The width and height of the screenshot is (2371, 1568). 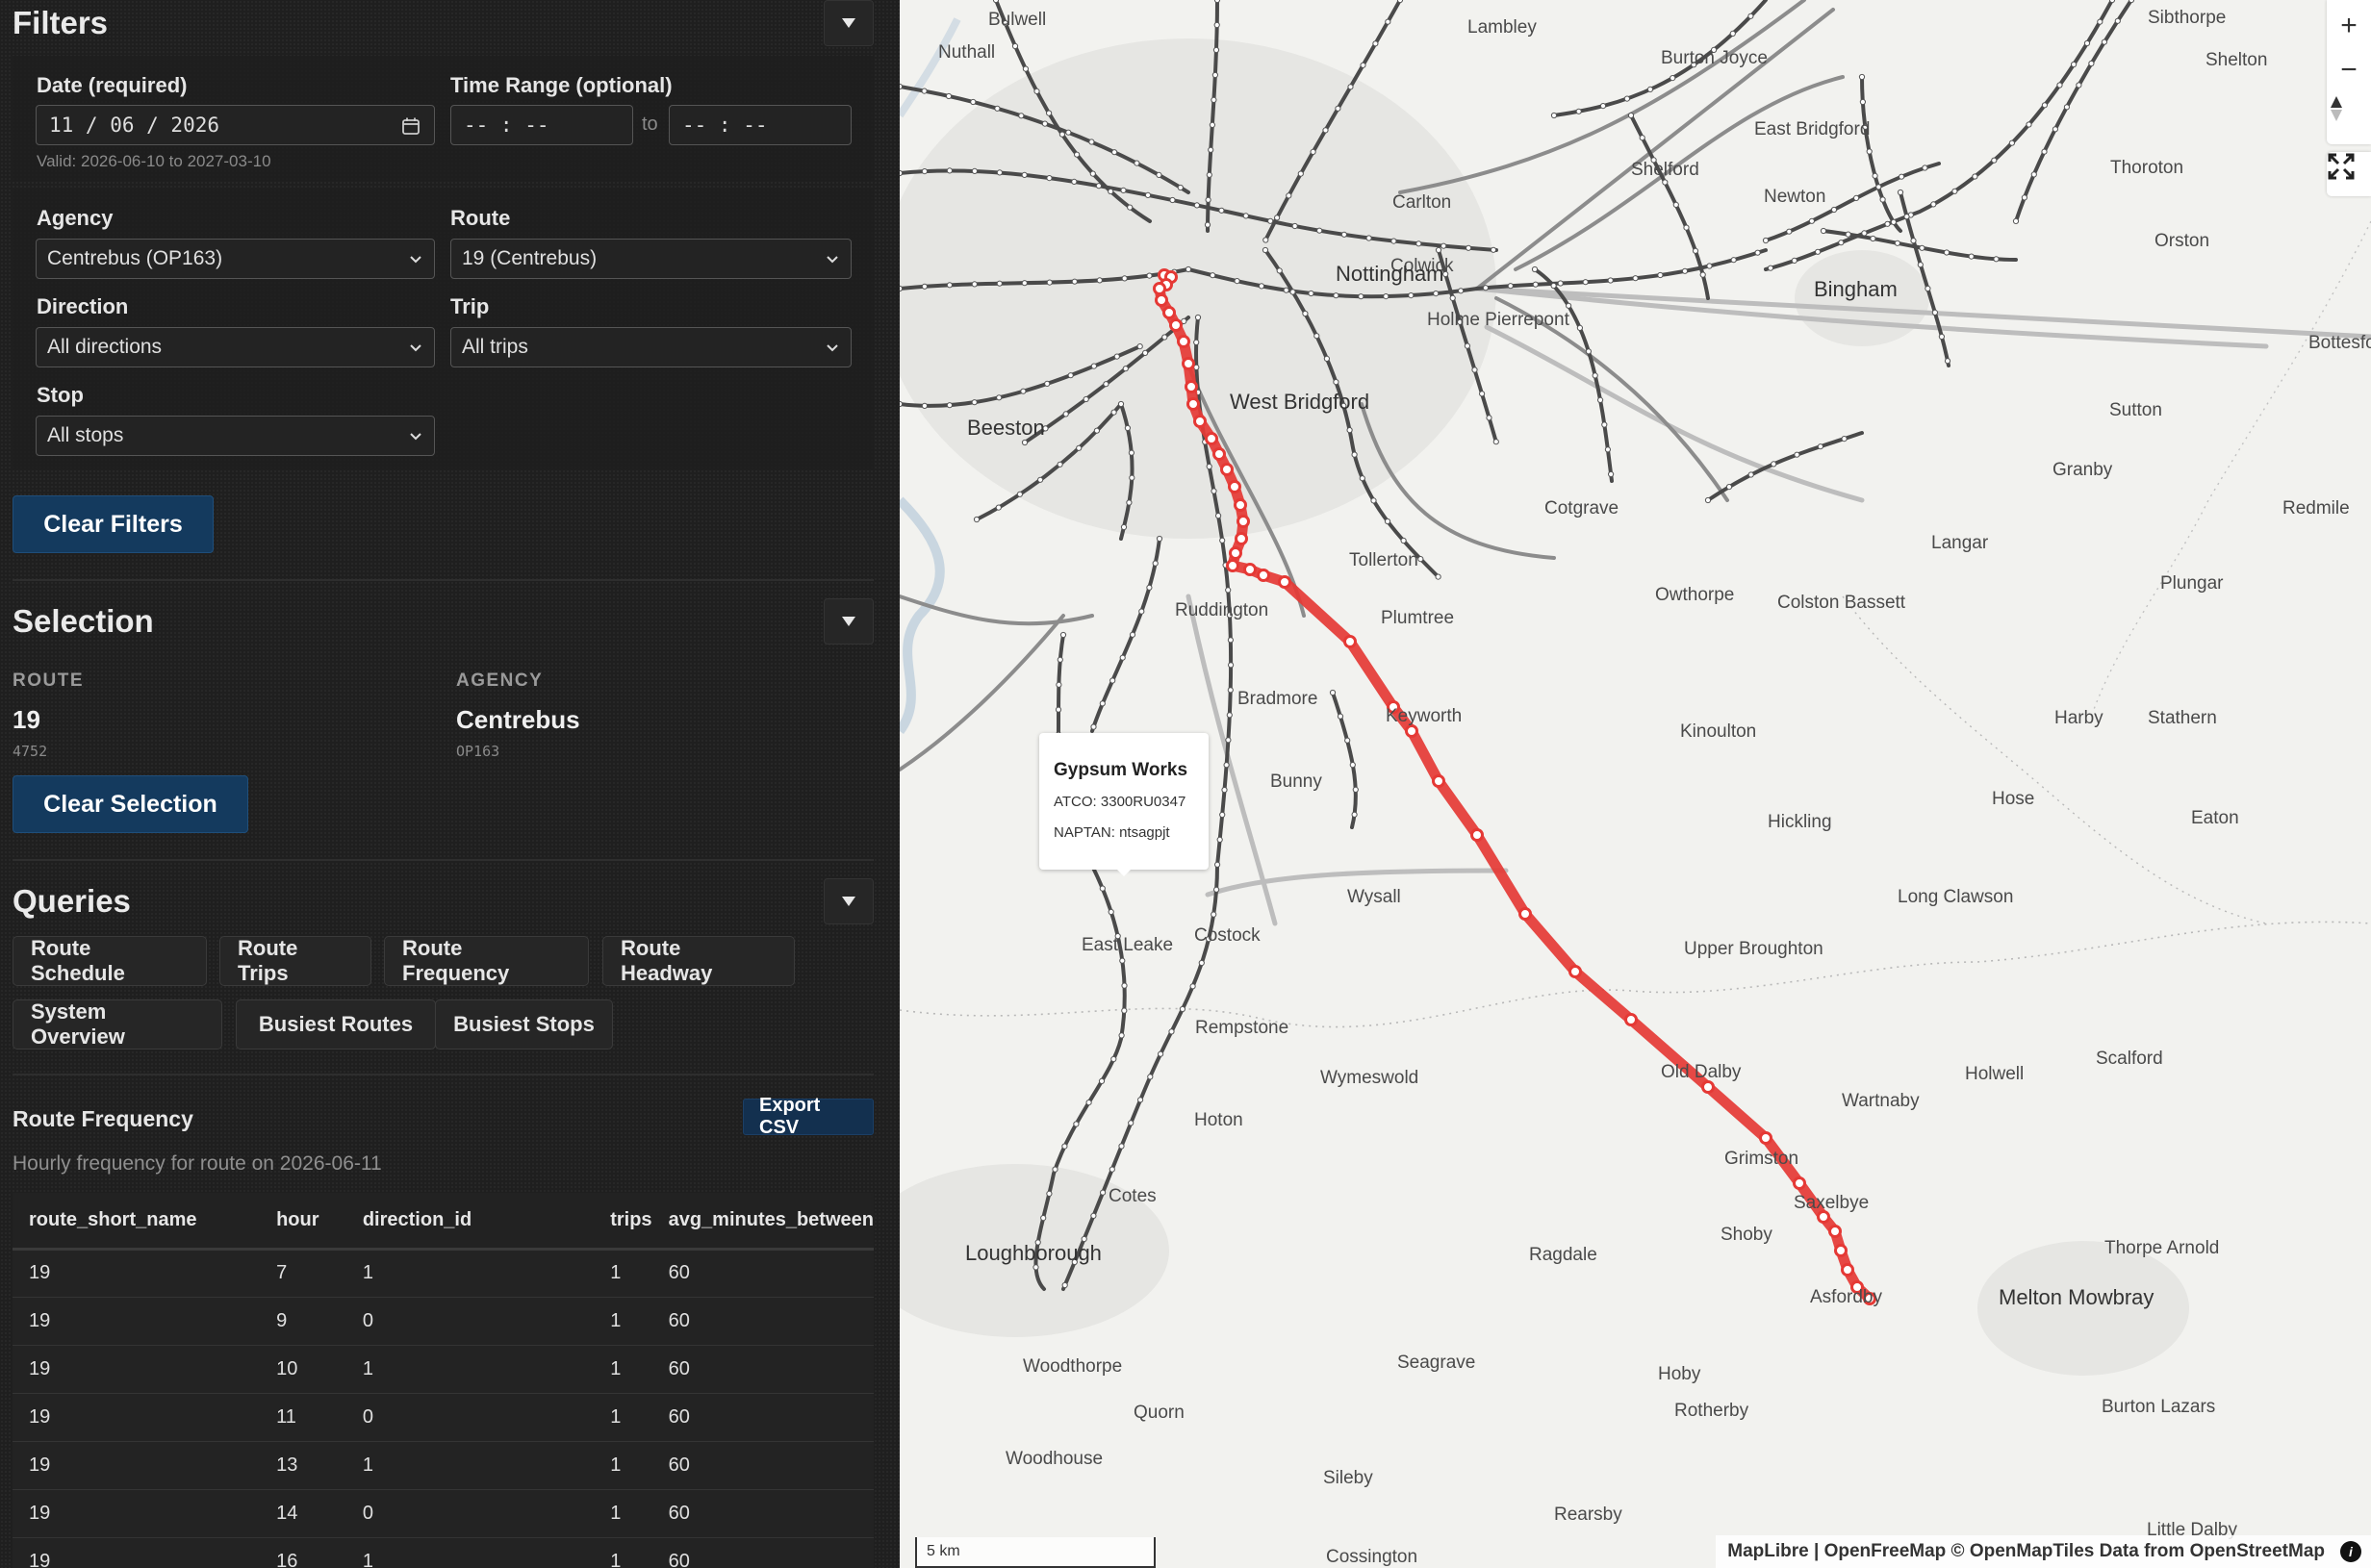 I want to click on agency-select: Centrebus (OP163), so click(x=236, y=259).